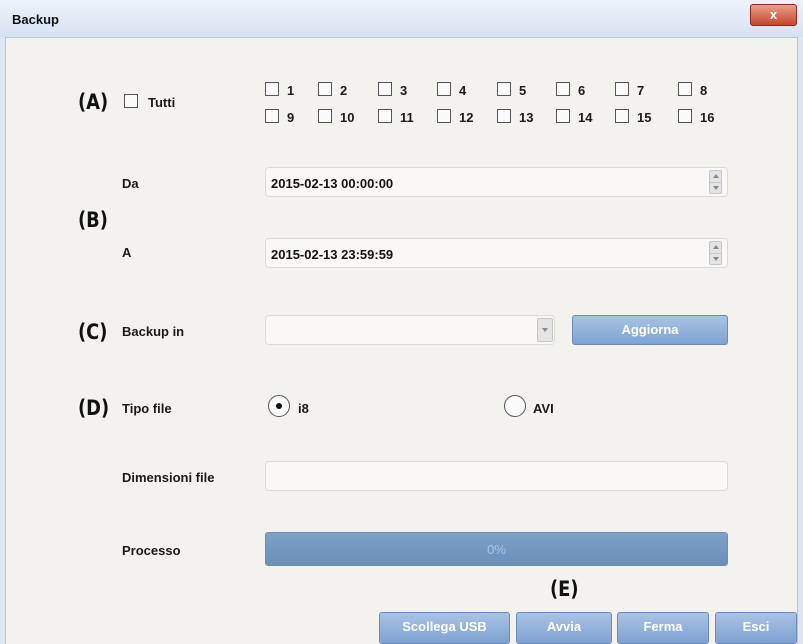 The width and height of the screenshot is (803, 644). What do you see at coordinates (756, 628) in the screenshot?
I see `exit-button: Esci` at bounding box center [756, 628].